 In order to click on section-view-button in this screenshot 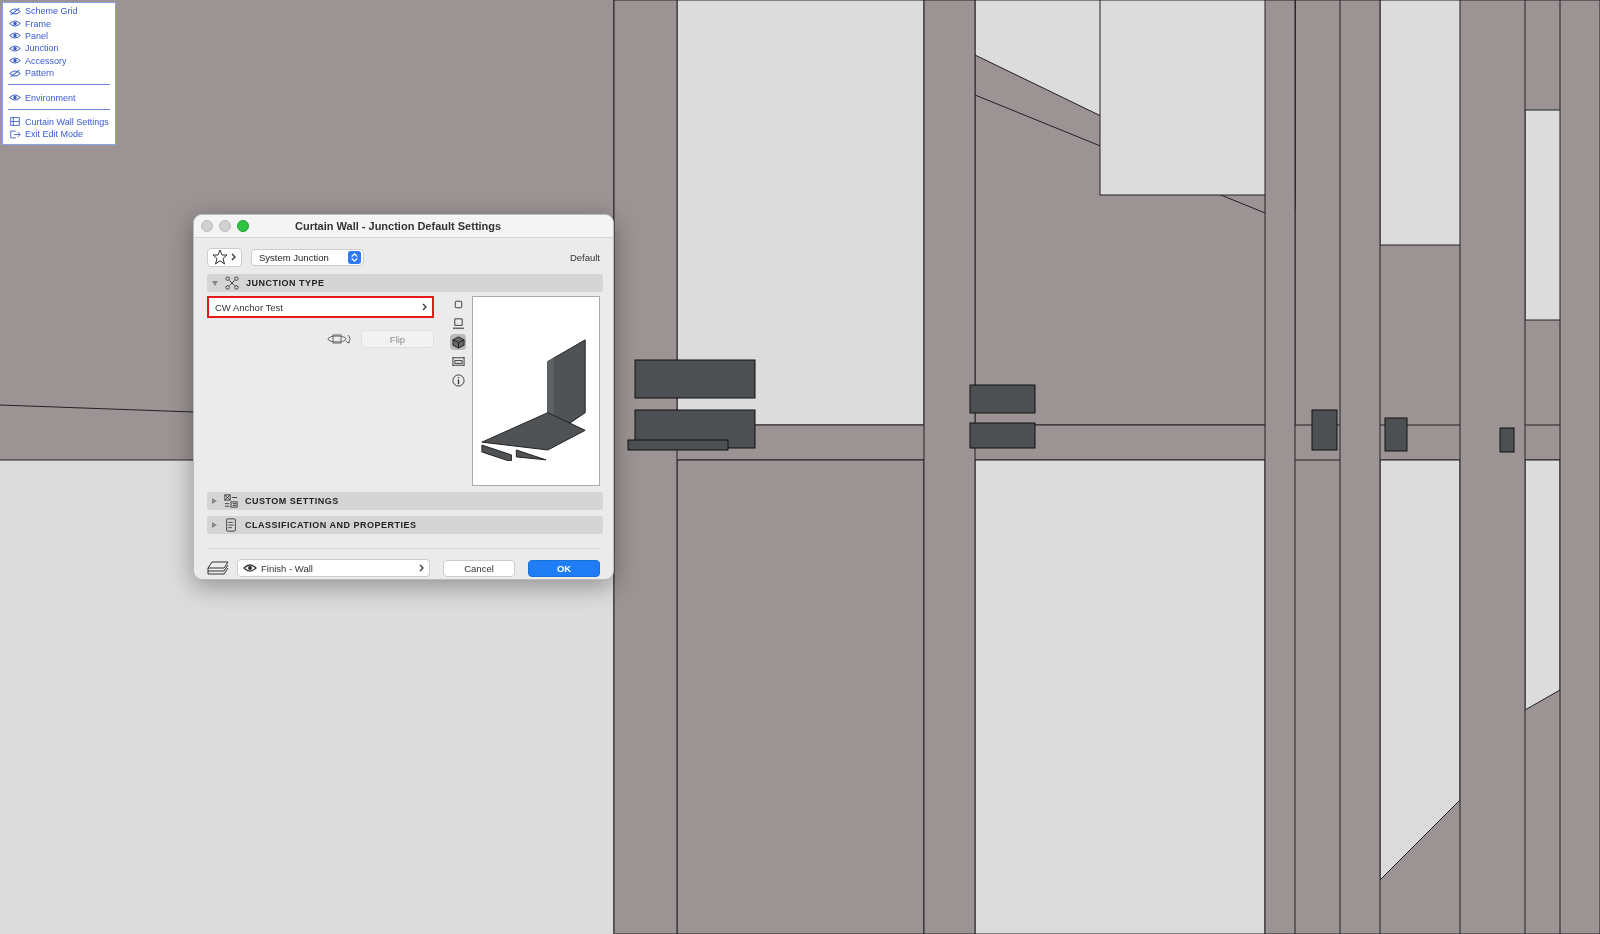, I will do `click(458, 323)`.